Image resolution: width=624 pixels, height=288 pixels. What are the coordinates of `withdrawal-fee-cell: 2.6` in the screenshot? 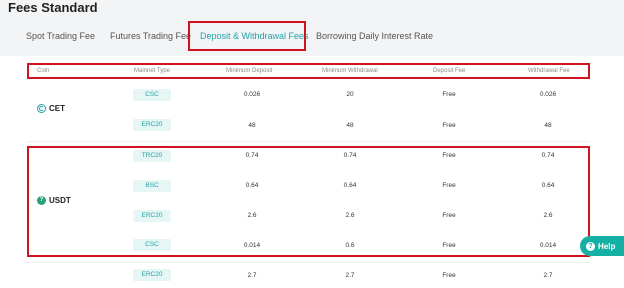 It's located at (548, 215).